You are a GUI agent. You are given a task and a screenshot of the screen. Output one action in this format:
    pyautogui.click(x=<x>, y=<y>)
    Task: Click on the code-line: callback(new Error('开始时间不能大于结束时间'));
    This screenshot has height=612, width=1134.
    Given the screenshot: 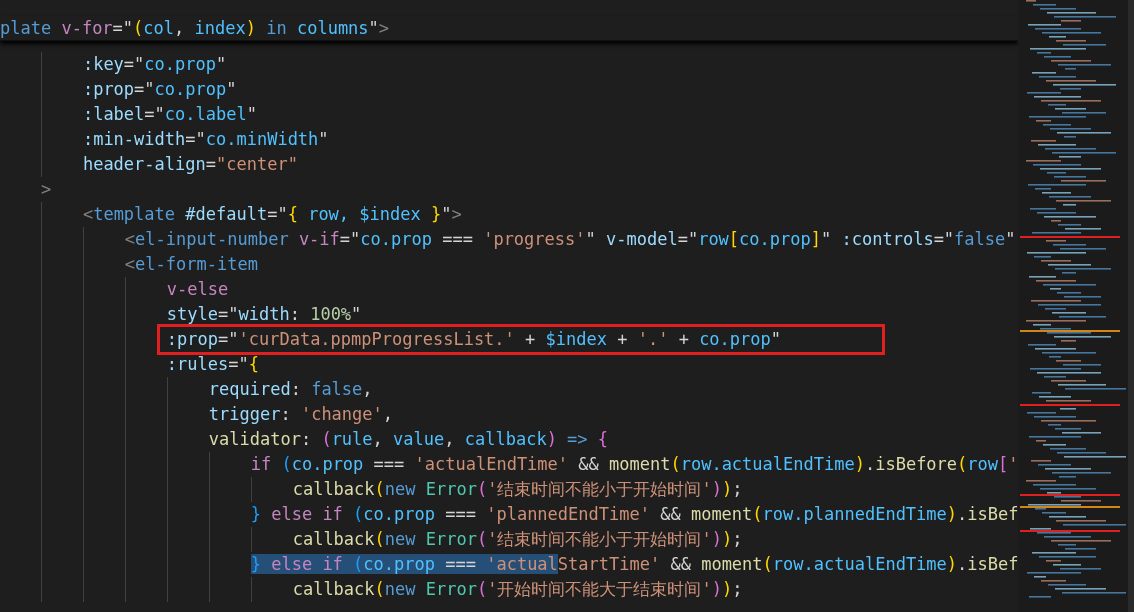 What is the action you would take?
    pyautogui.click(x=371, y=589)
    